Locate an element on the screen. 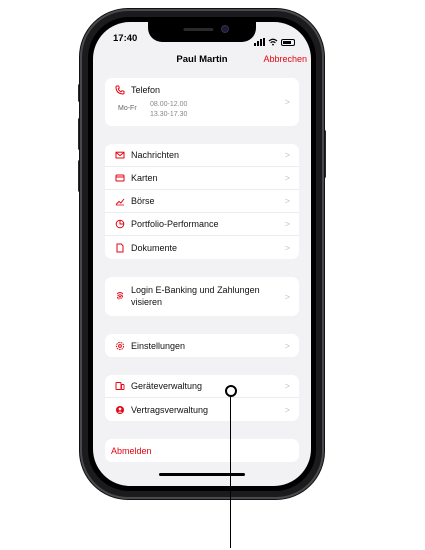  menu-item-geraeteverwaltung: Geräteverwaltung > is located at coordinates (202, 386).